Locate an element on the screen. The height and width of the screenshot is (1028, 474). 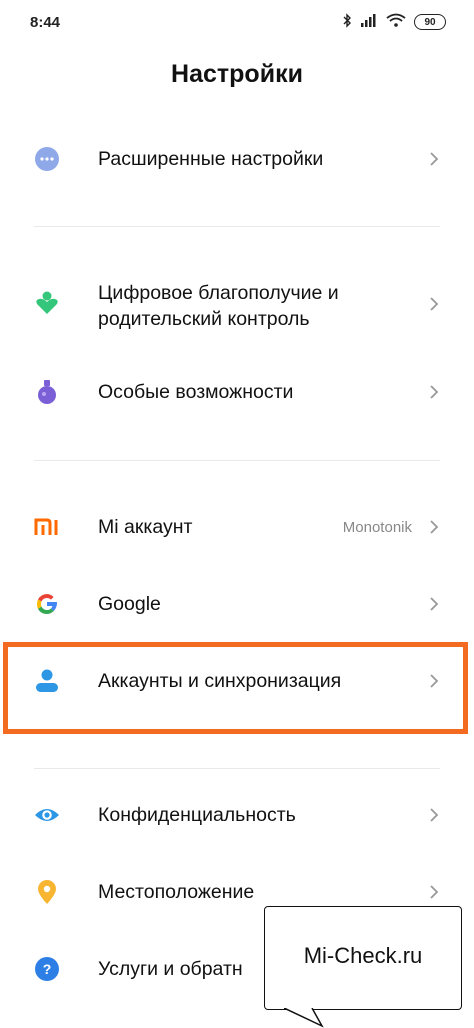
settings-item-privacy: Конфиденциальность is located at coordinates (237, 816).